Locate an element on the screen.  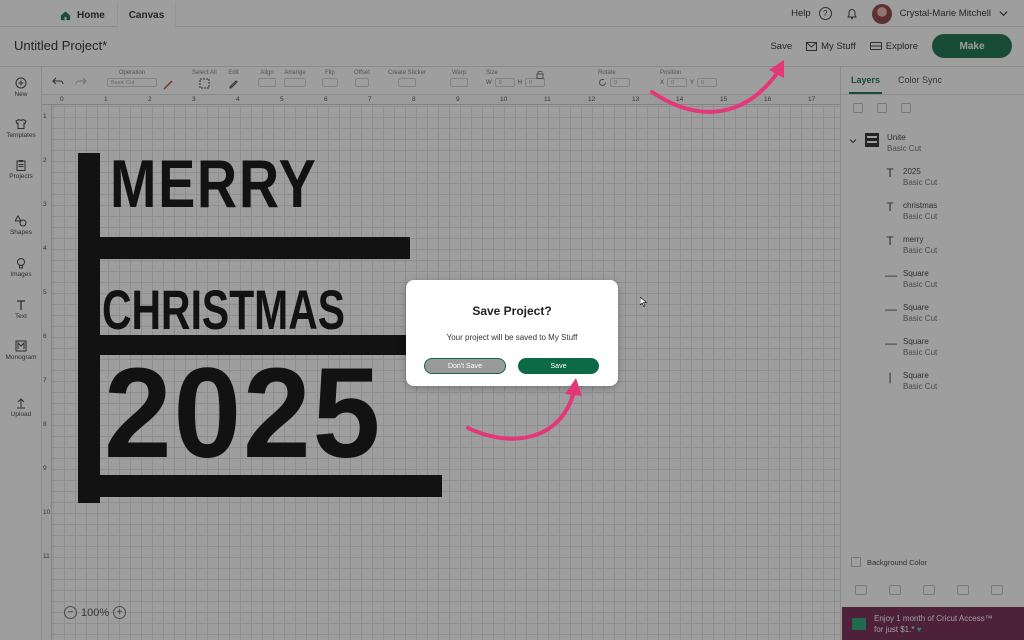
dialog-message: Your project will be saved to My Stuff is located at coordinates (512, 337).